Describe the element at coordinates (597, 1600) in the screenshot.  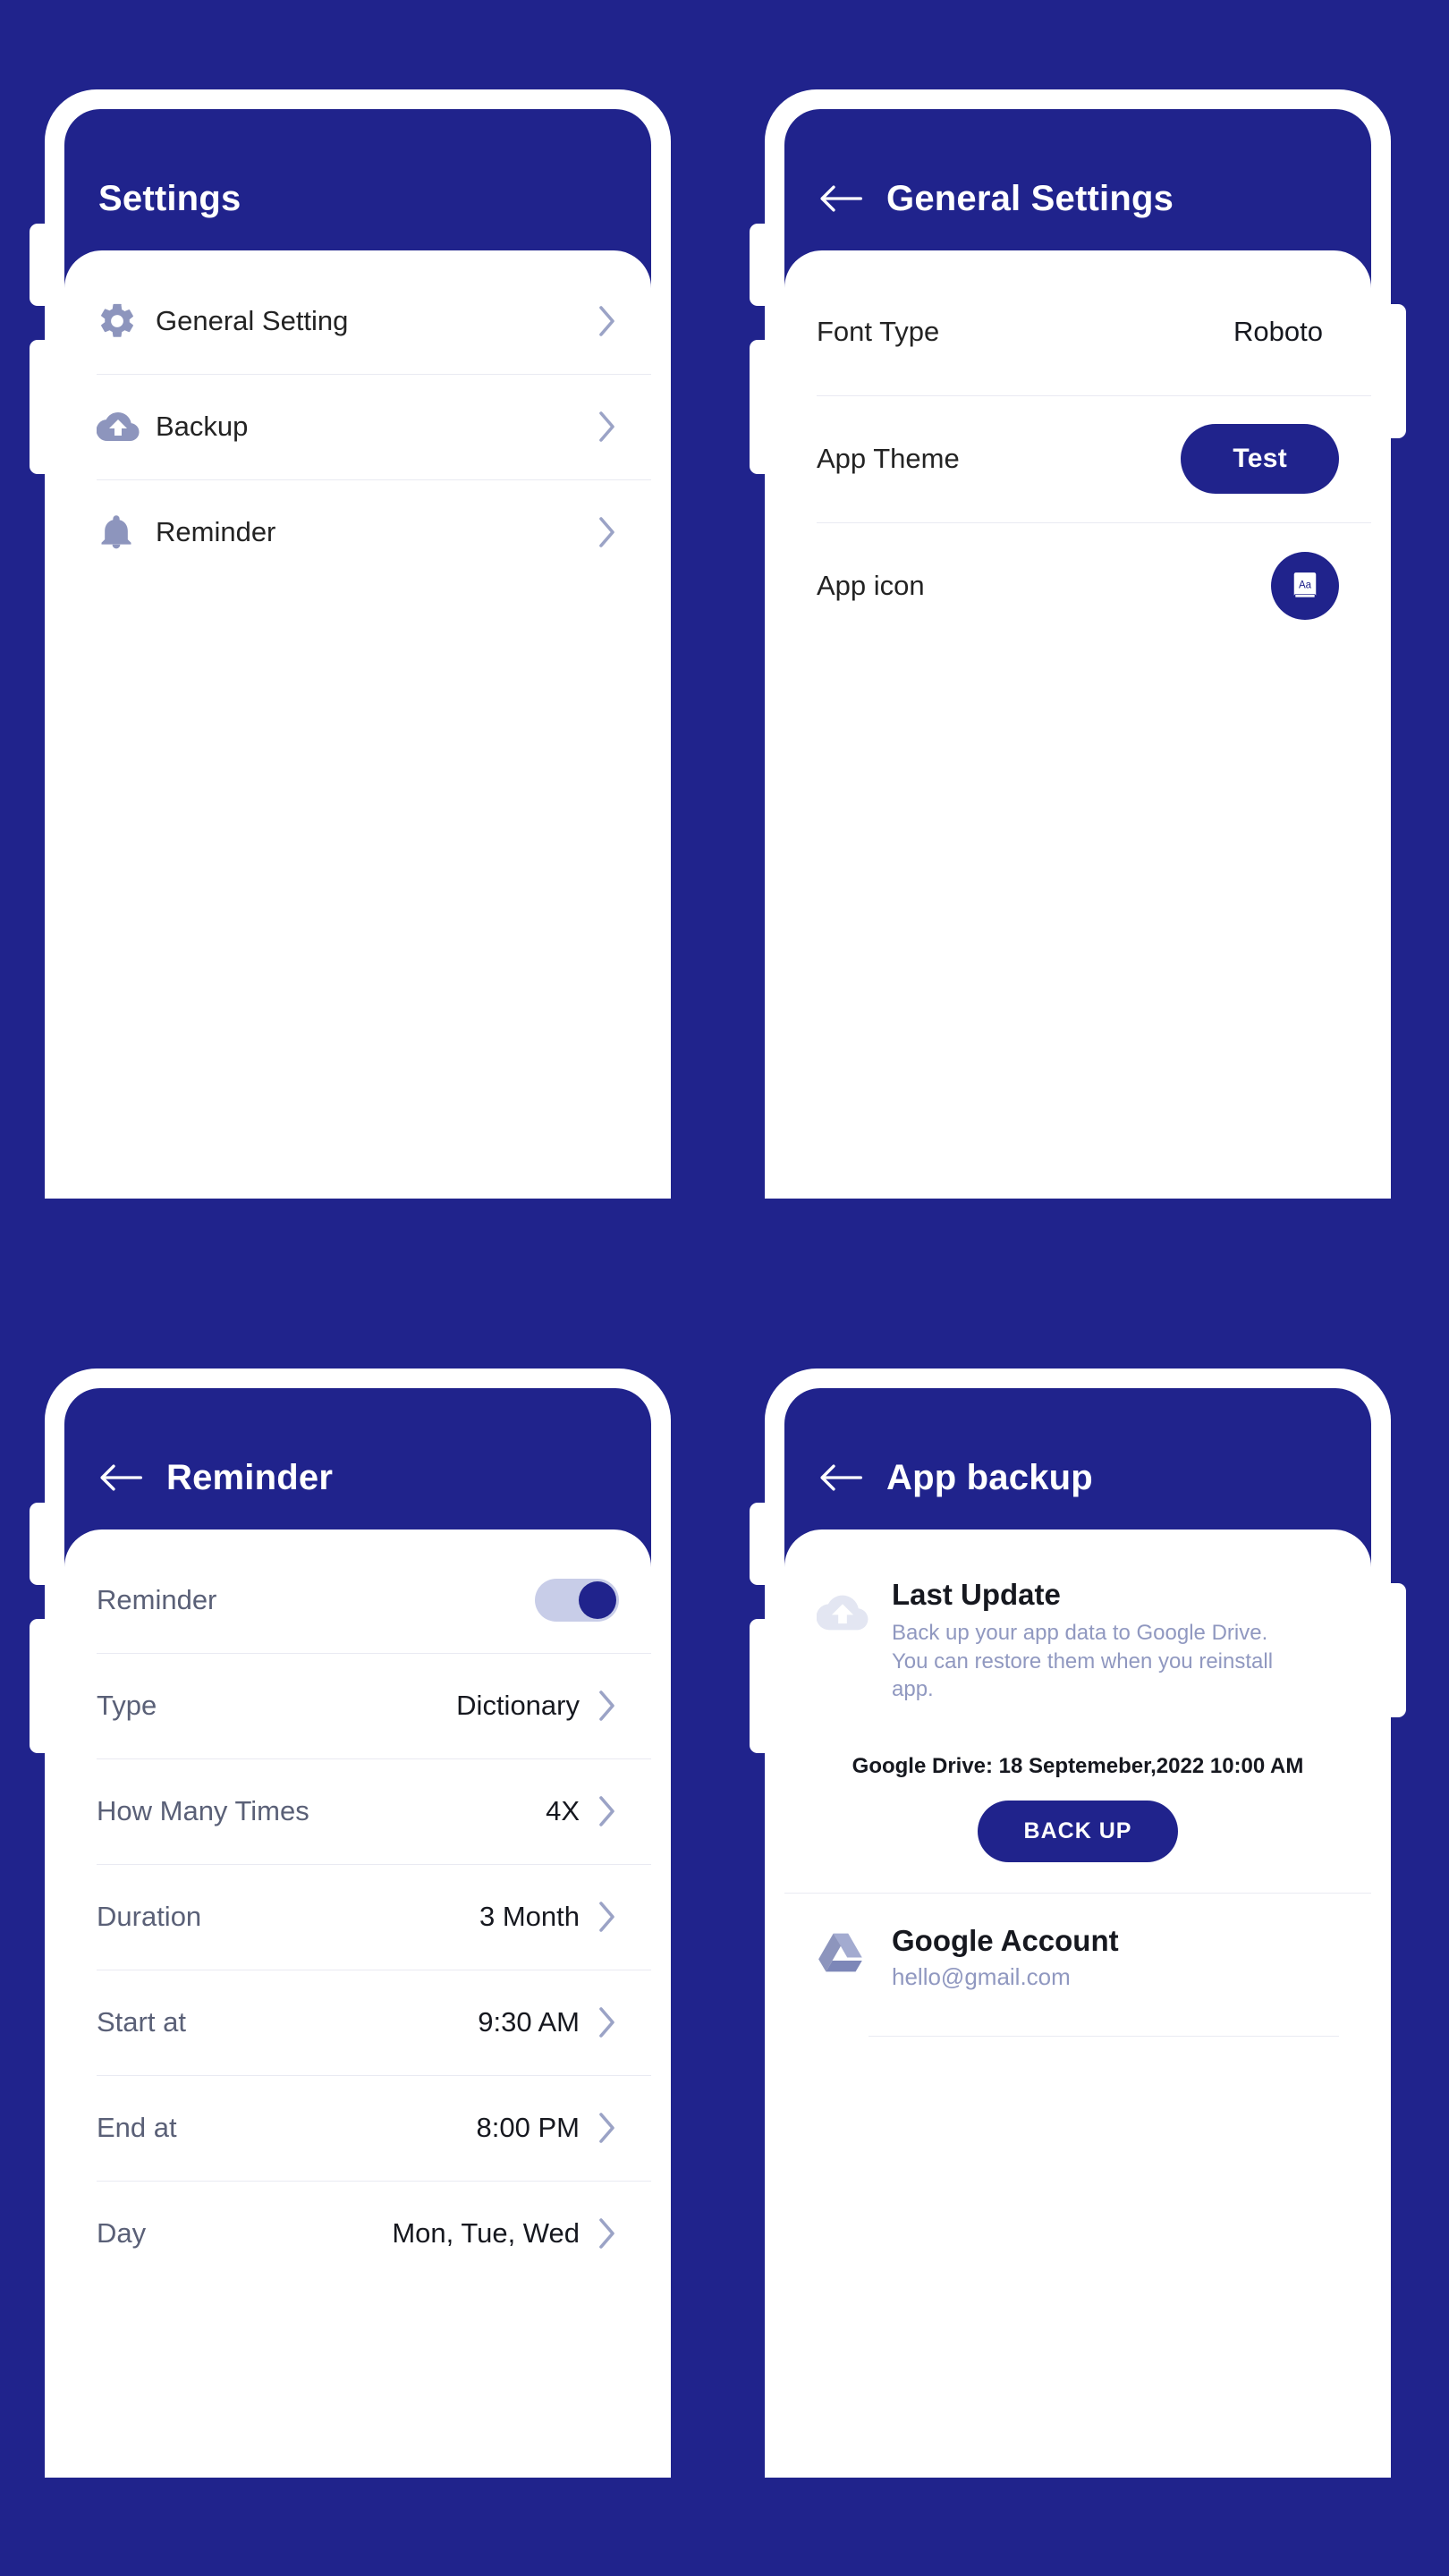
I see `toggle-knob` at that location.